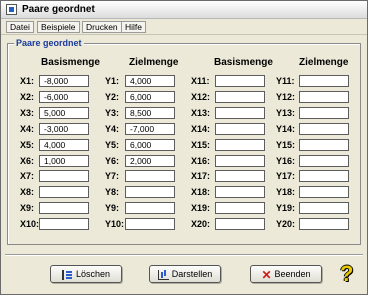 Image resolution: width=368 pixels, height=295 pixels. Describe the element at coordinates (70, 62) in the screenshot. I see `header-basismenge-left: Basismenge` at that location.